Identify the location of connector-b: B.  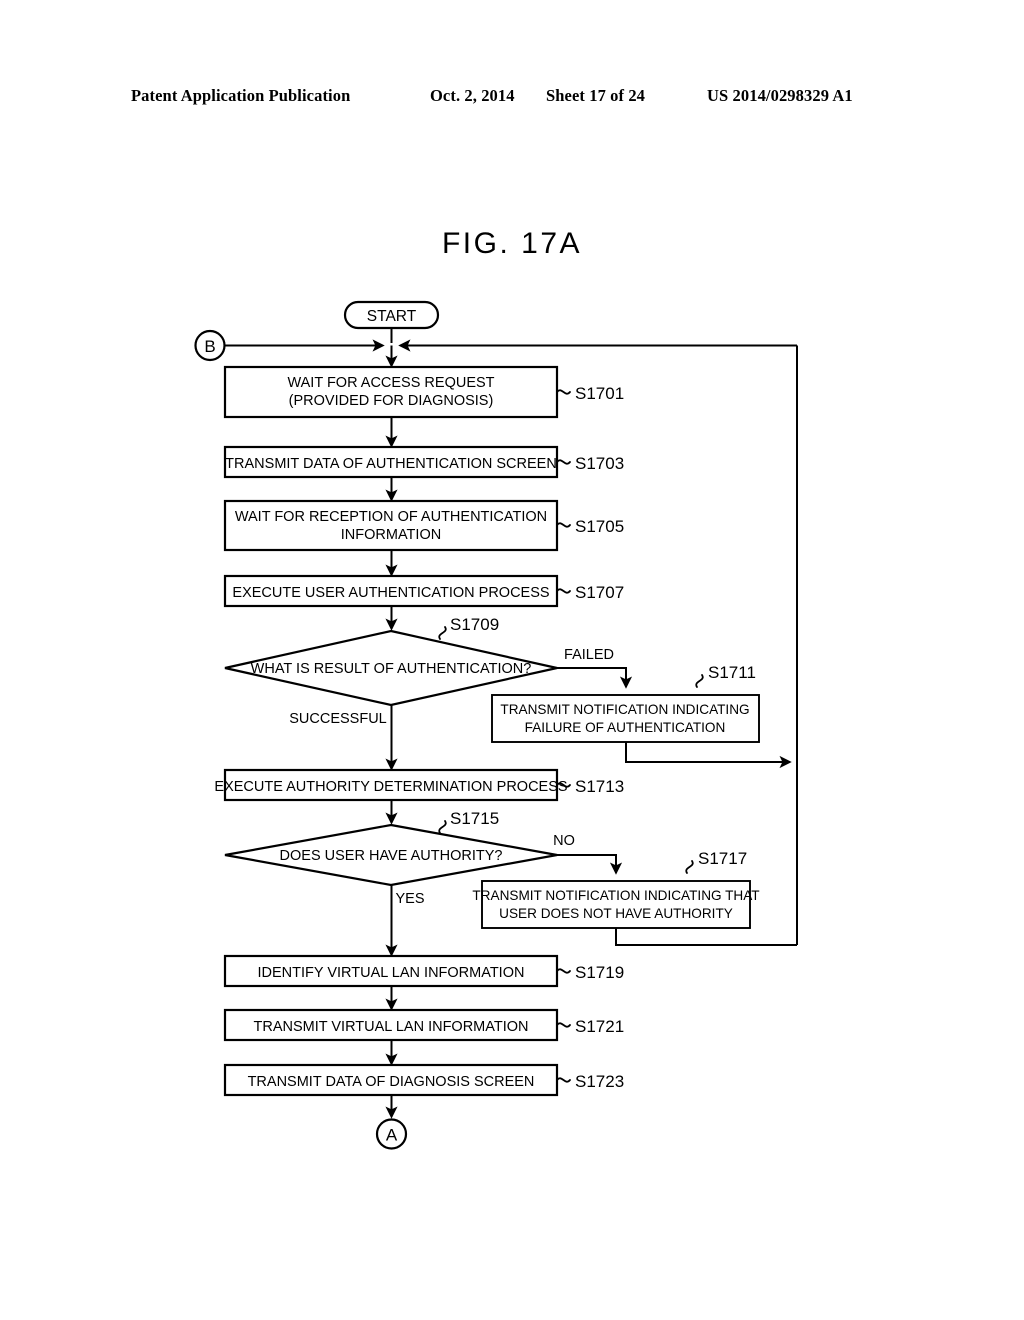
(210, 345).